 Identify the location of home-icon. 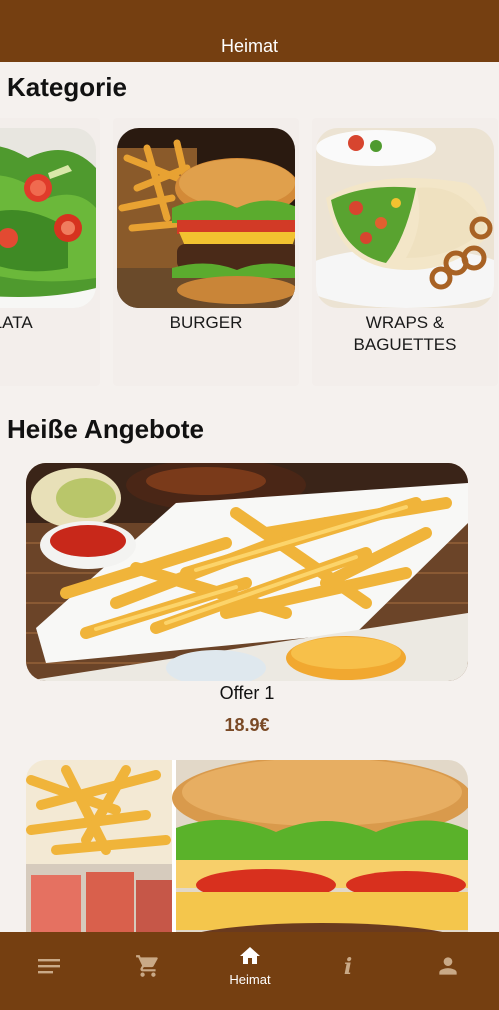
(250, 955).